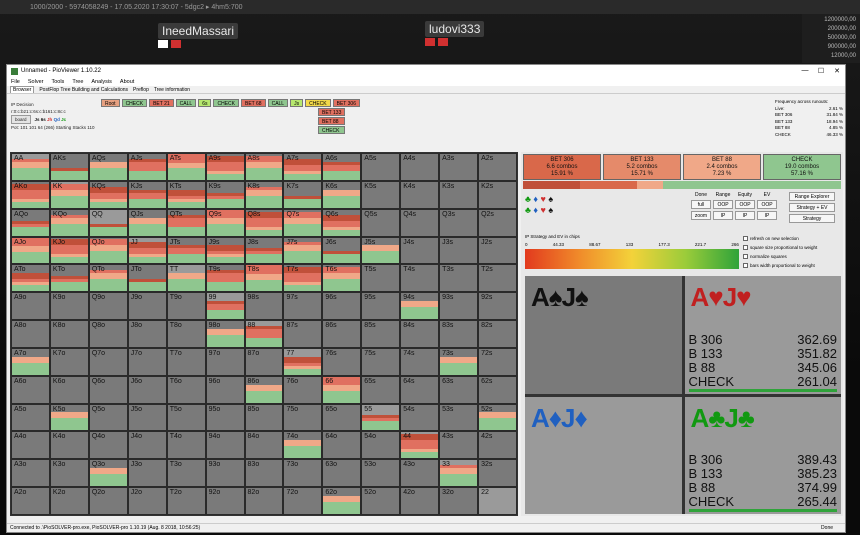  Describe the element at coordinates (459, 194) in the screenshot. I see `hand-cell: K3s` at that location.